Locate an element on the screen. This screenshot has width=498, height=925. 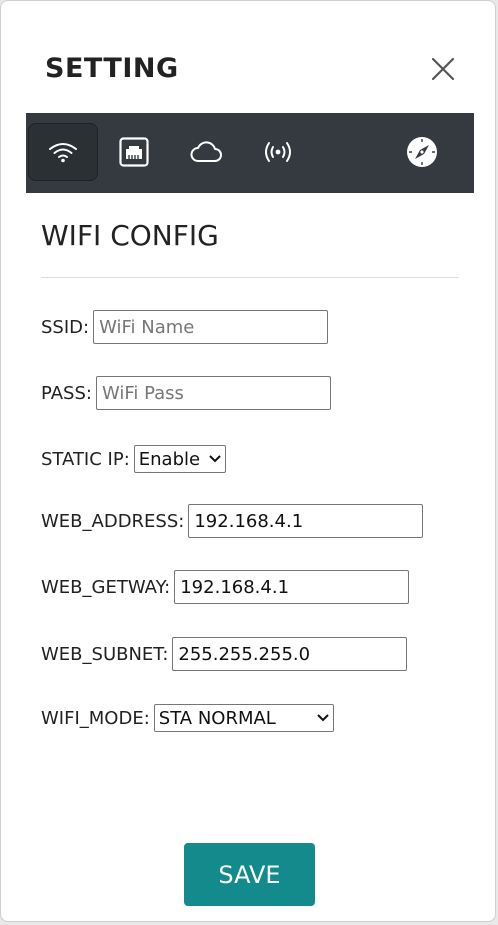
web-address-input is located at coordinates (306, 521).